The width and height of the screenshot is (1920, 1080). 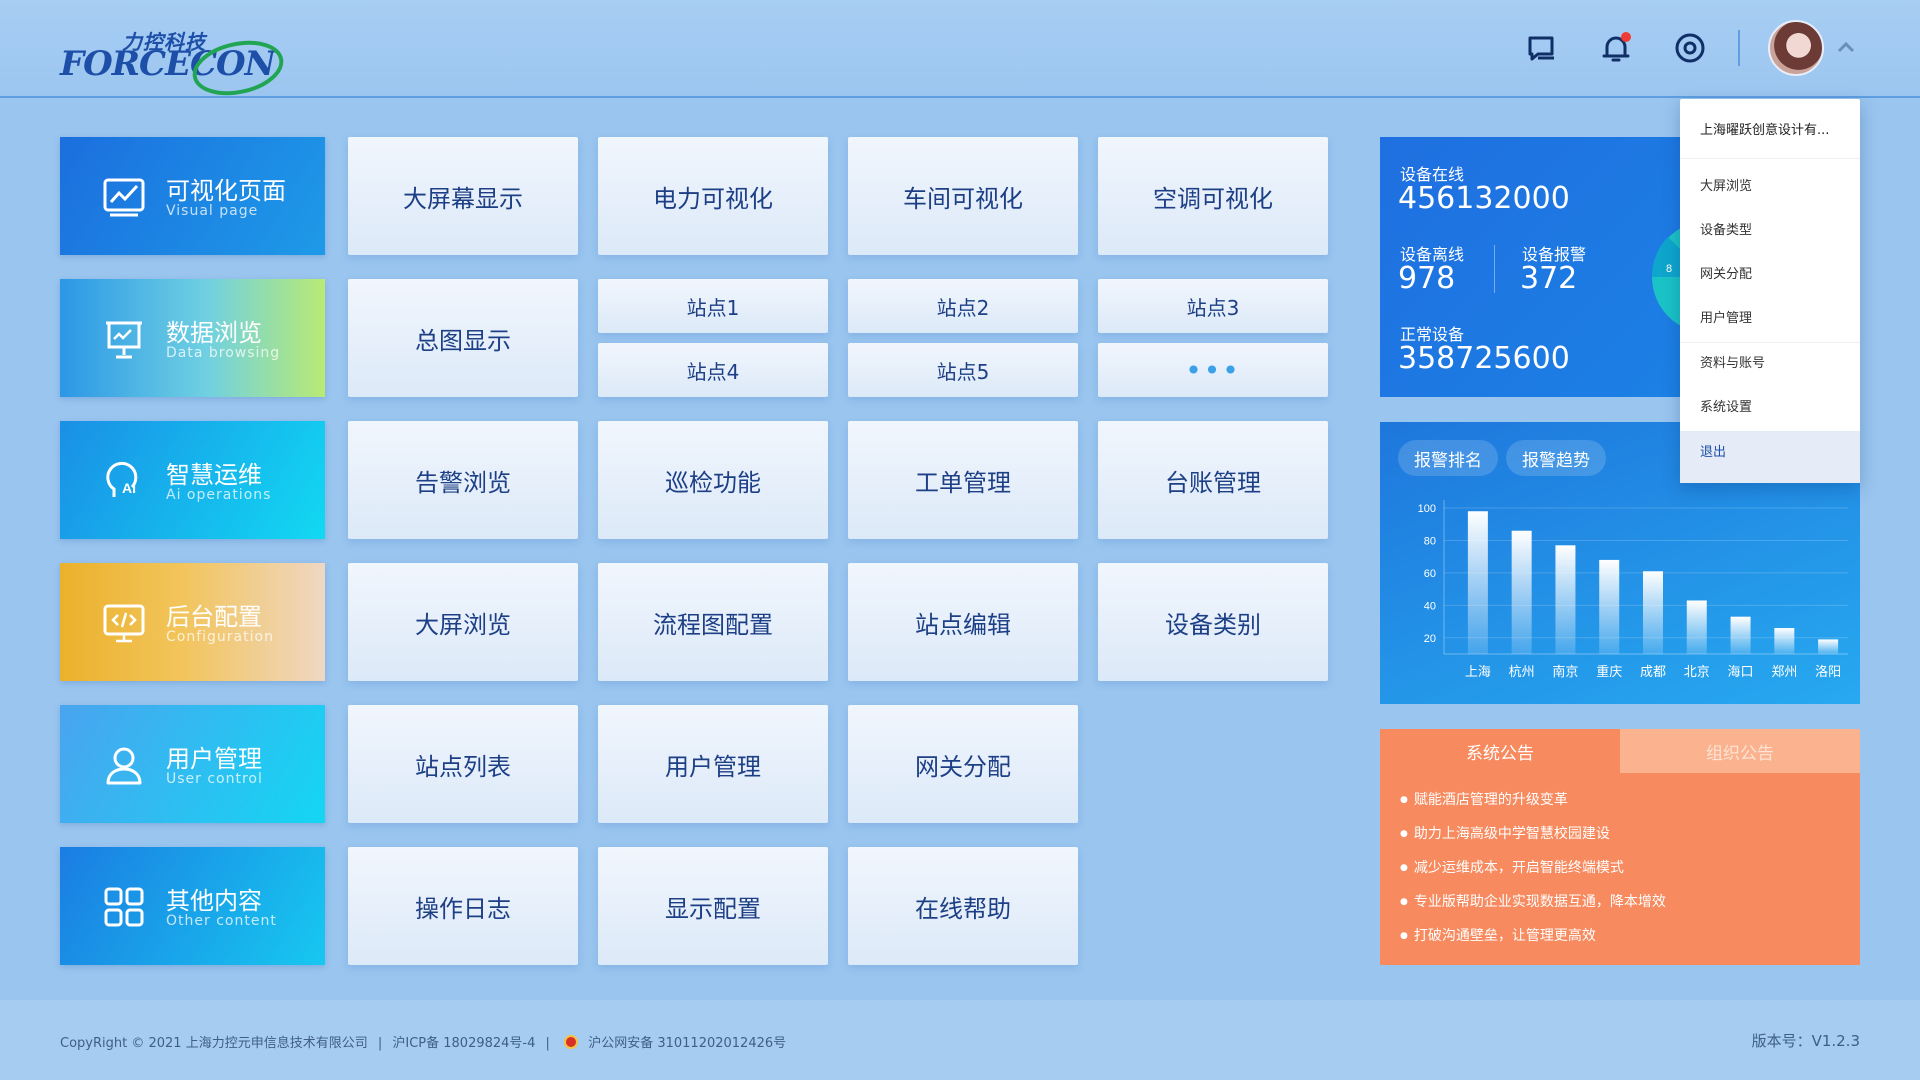 What do you see at coordinates (1213, 480) in the screenshot?
I see `tile-ledger: 台账管理` at bounding box center [1213, 480].